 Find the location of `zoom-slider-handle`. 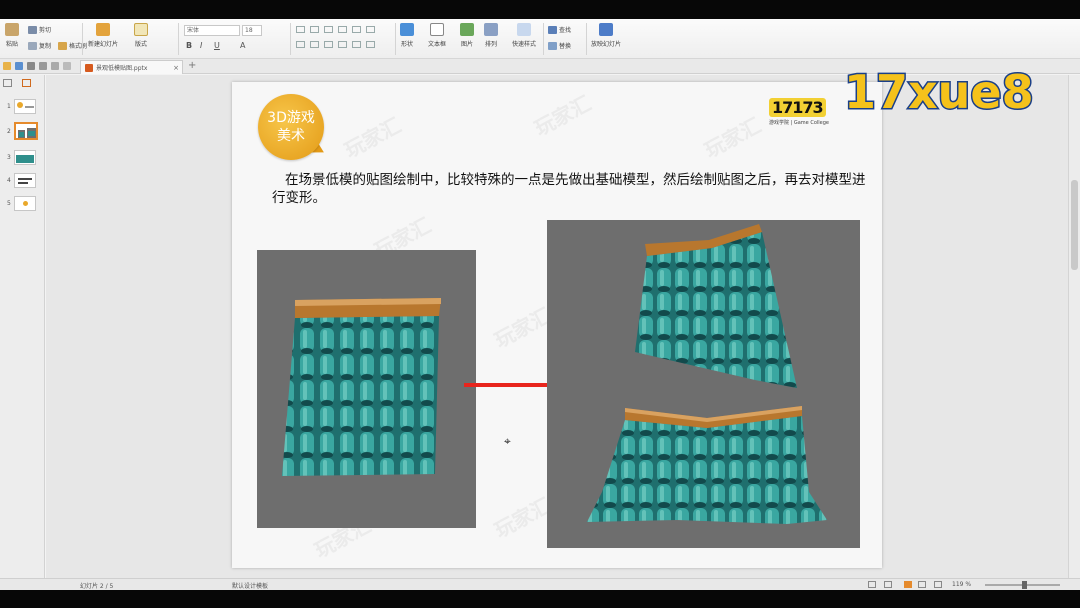

zoom-slider-handle is located at coordinates (1024, 585).